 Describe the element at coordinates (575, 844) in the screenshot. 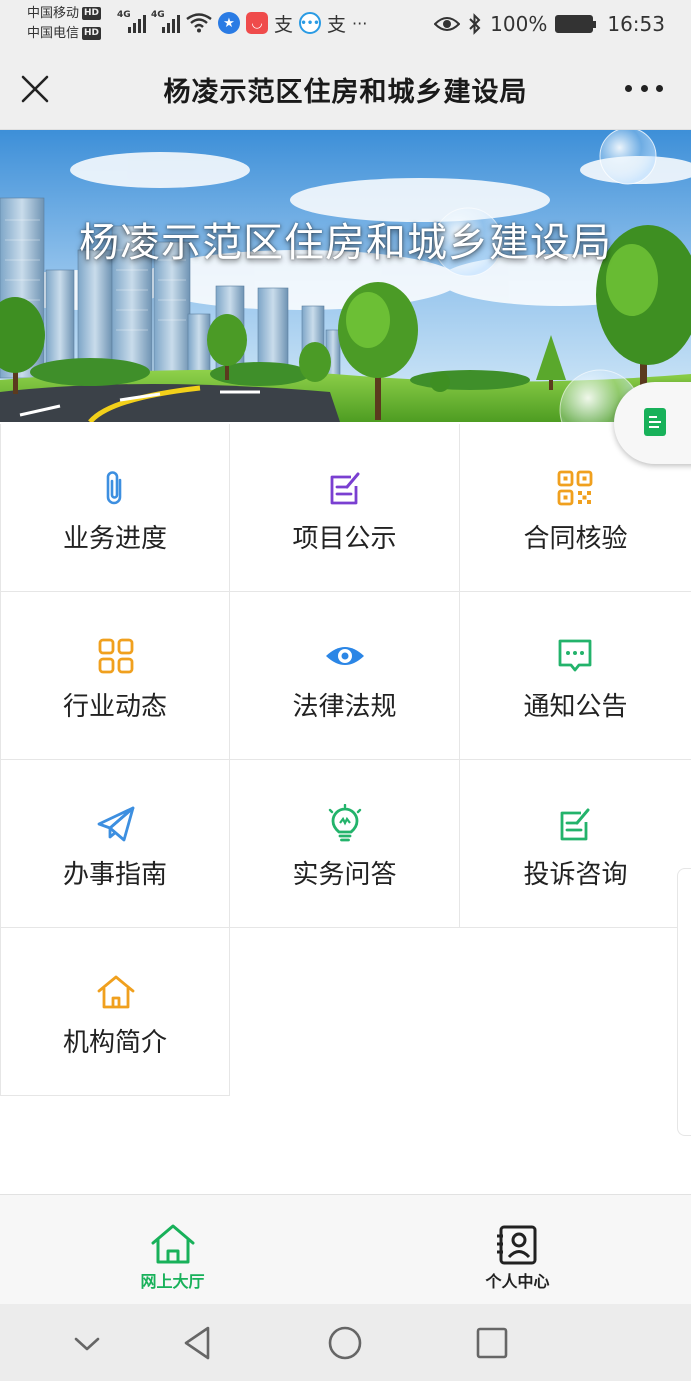

I see `menu-item-complaint-consult: 投诉咨询` at that location.